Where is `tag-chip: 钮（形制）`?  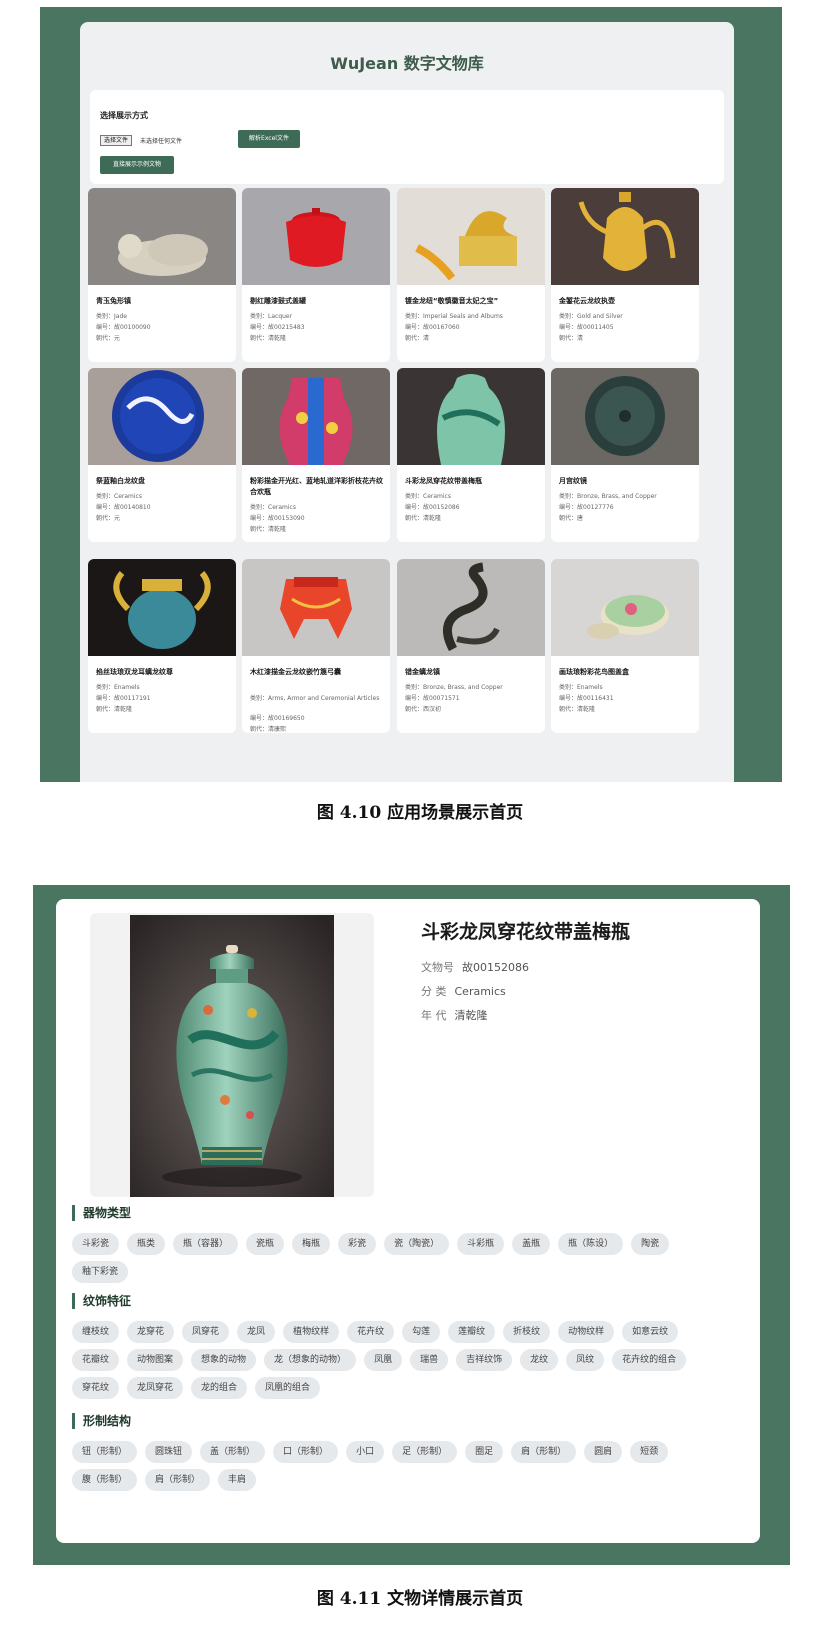
tag-chip: 钮（形制） is located at coordinates (105, 1452).